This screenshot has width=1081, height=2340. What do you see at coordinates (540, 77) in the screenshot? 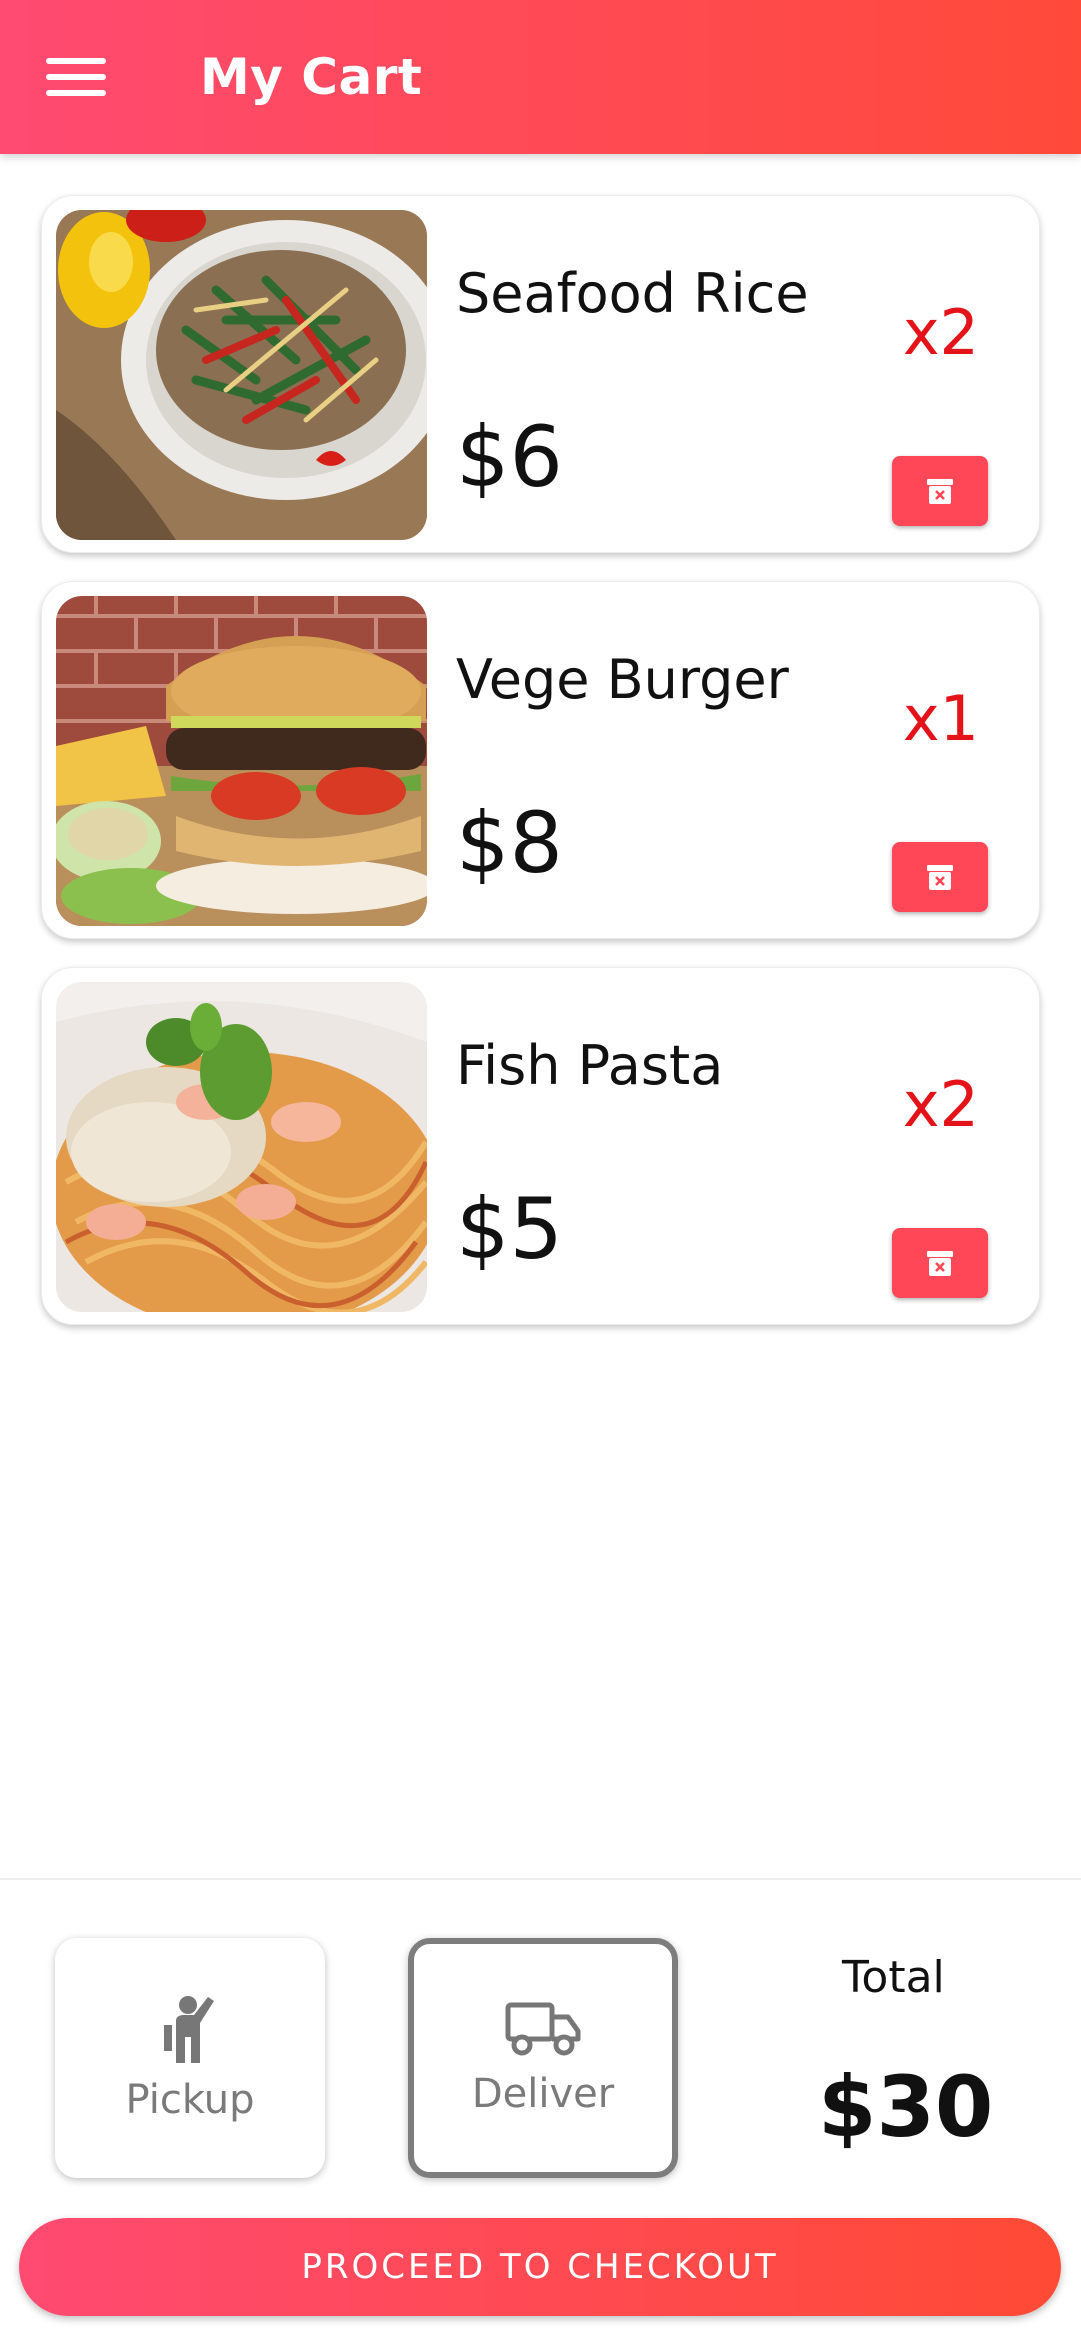
I see `app-bar: My Cart` at bounding box center [540, 77].